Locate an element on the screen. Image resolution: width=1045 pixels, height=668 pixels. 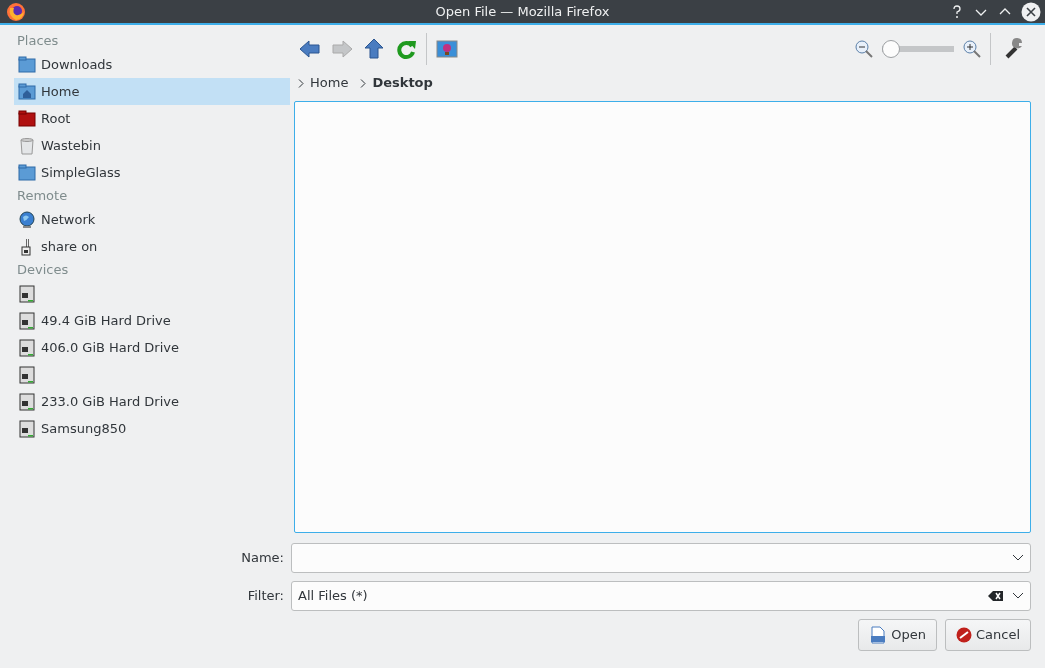
field-value: All Files (*) is located at coordinates (333, 596).